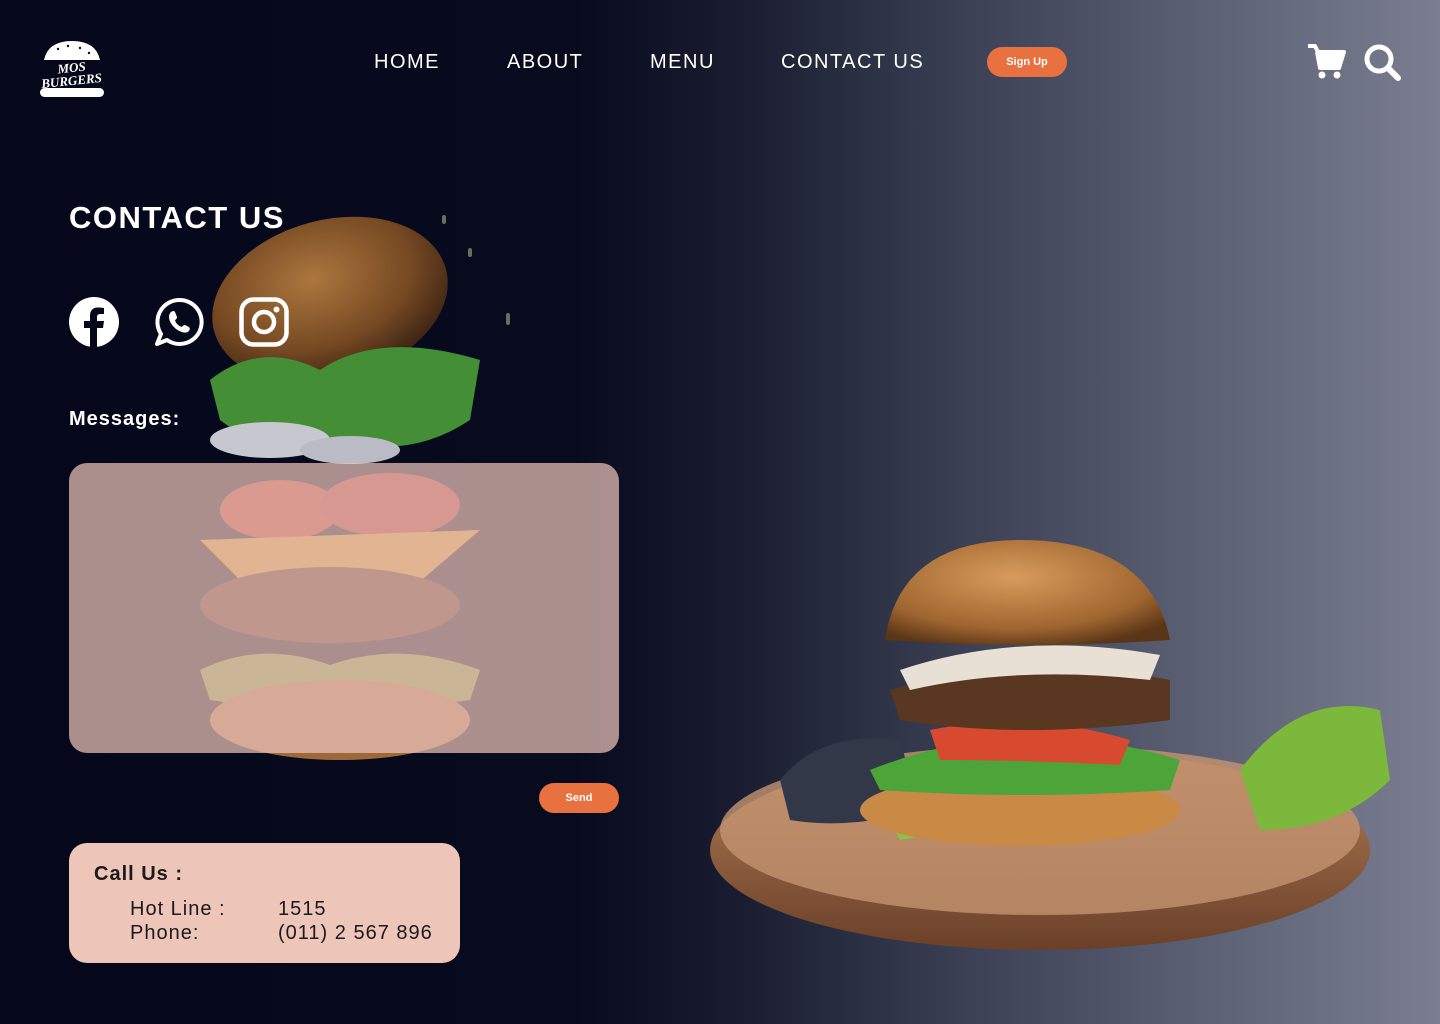 This screenshot has height=1024, width=1440. I want to click on search-icon, so click(1382, 62).